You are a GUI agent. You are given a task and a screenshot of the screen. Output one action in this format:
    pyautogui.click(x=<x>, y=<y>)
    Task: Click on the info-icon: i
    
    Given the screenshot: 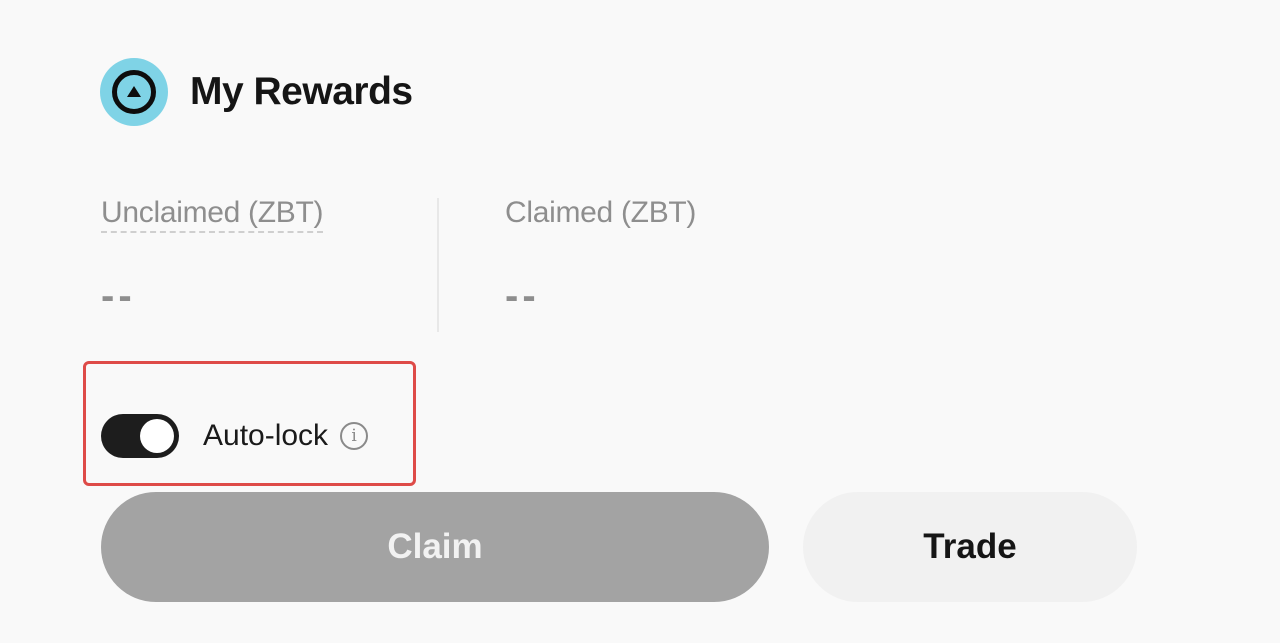 What is the action you would take?
    pyautogui.click(x=354, y=436)
    